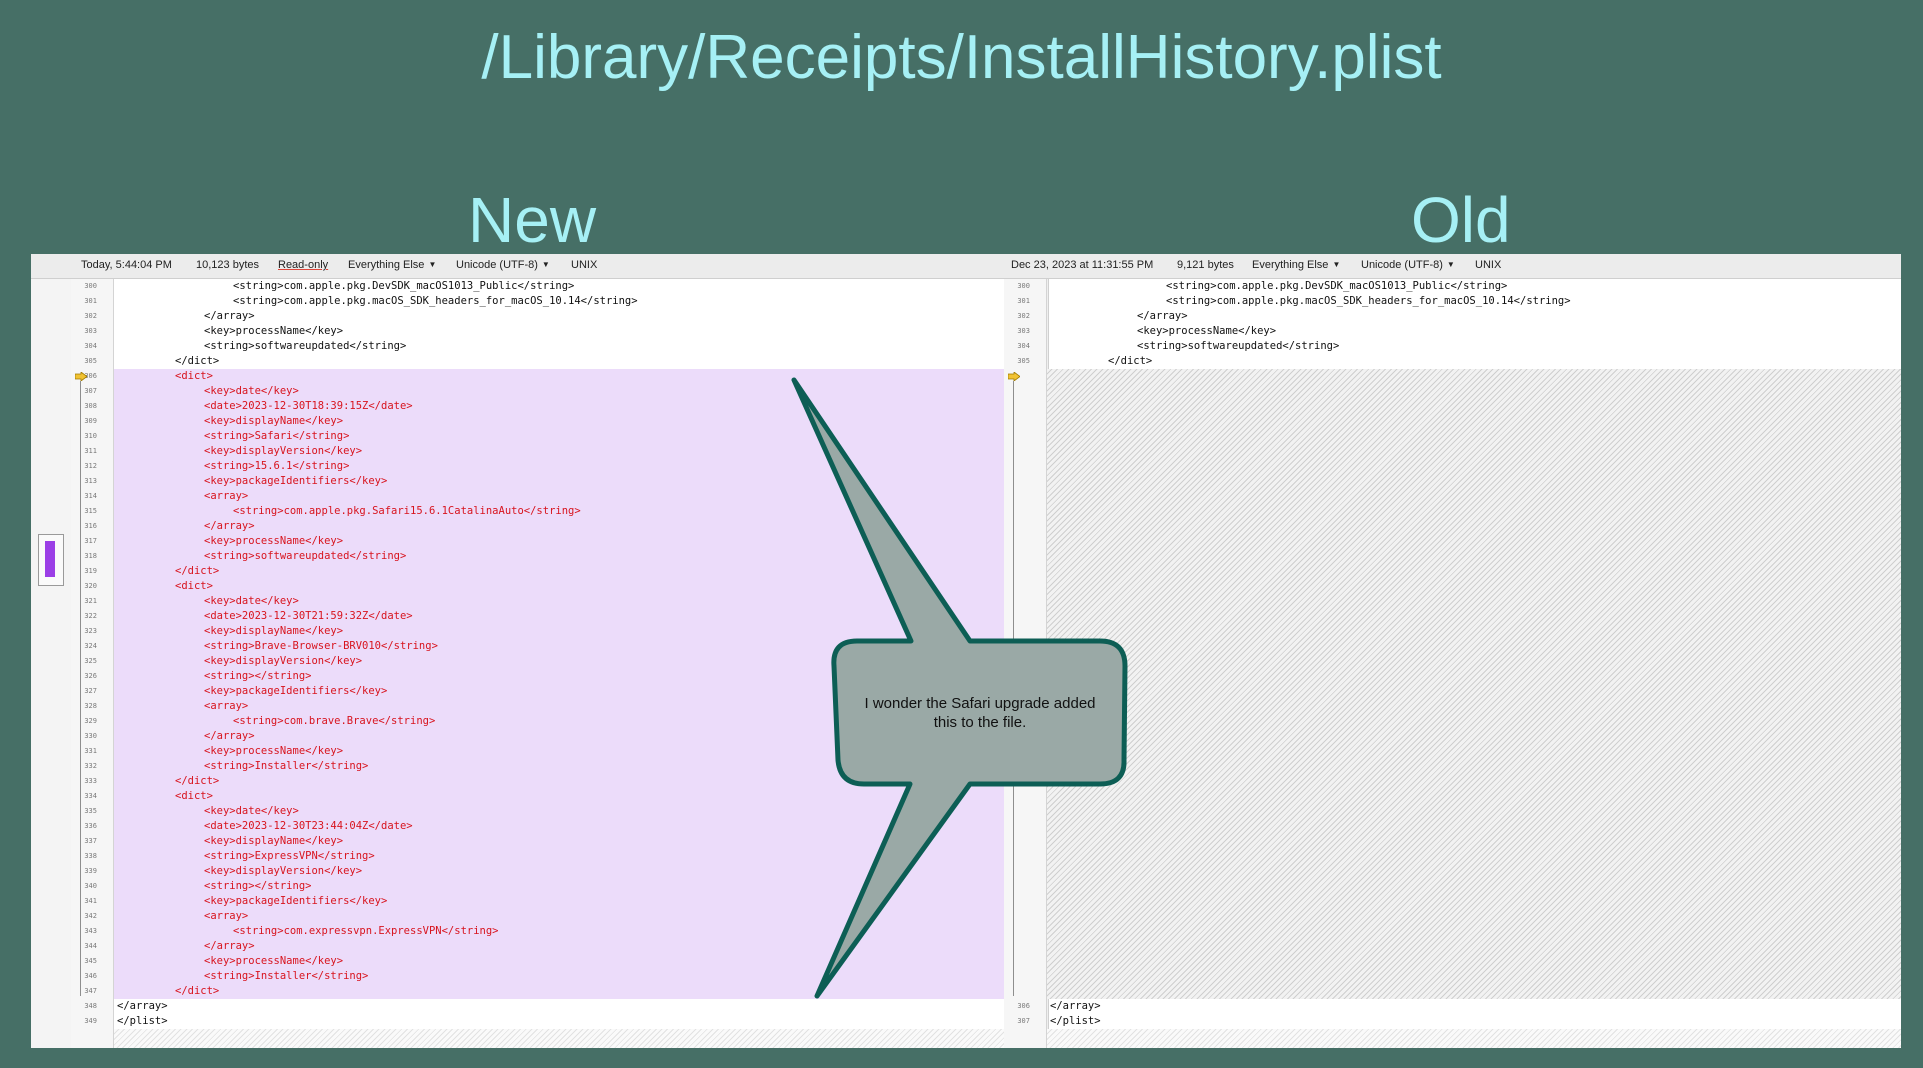 The height and width of the screenshot is (1068, 1923). What do you see at coordinates (980, 722) in the screenshot?
I see `callout-line-2: this to the file.` at bounding box center [980, 722].